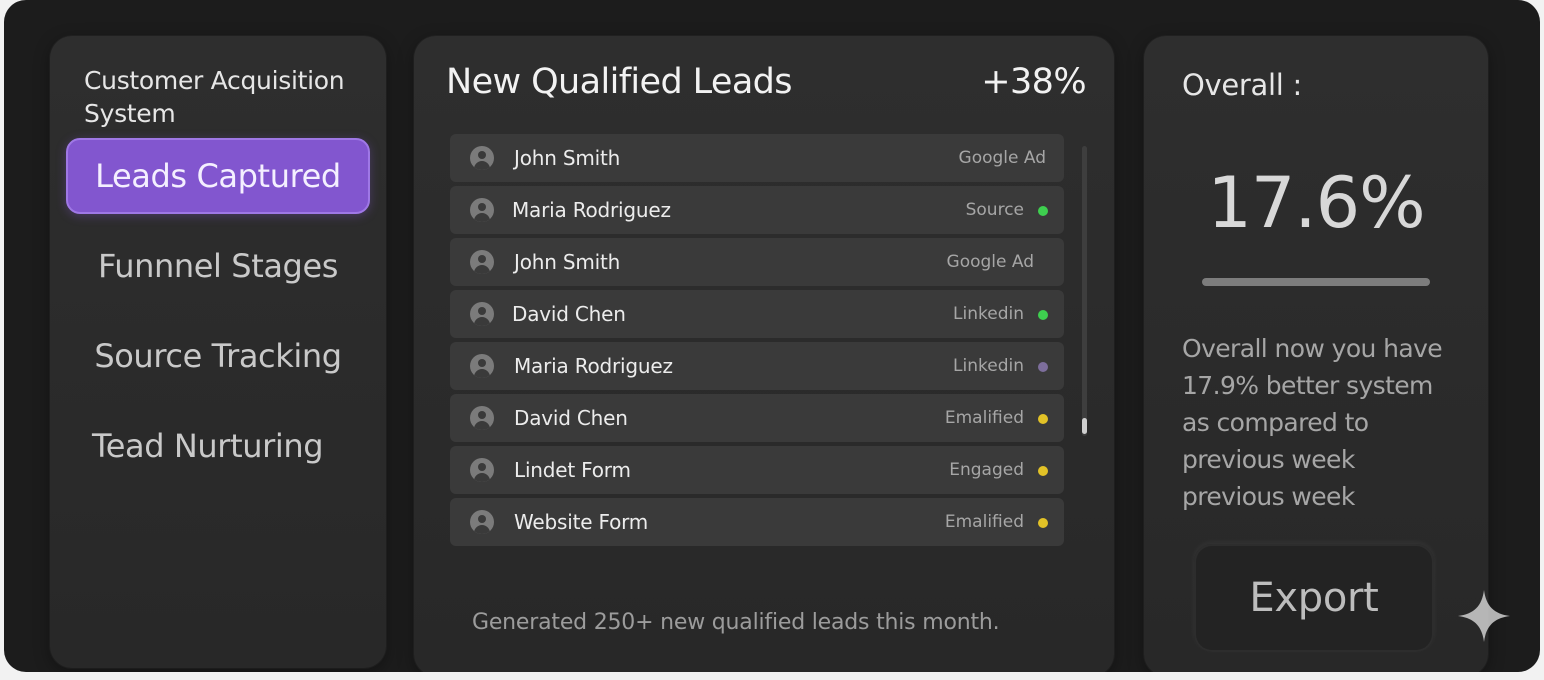 This screenshot has height=680, width=1544. Describe the element at coordinates (1316, 282) in the screenshot. I see `overall-divider-bar` at that location.